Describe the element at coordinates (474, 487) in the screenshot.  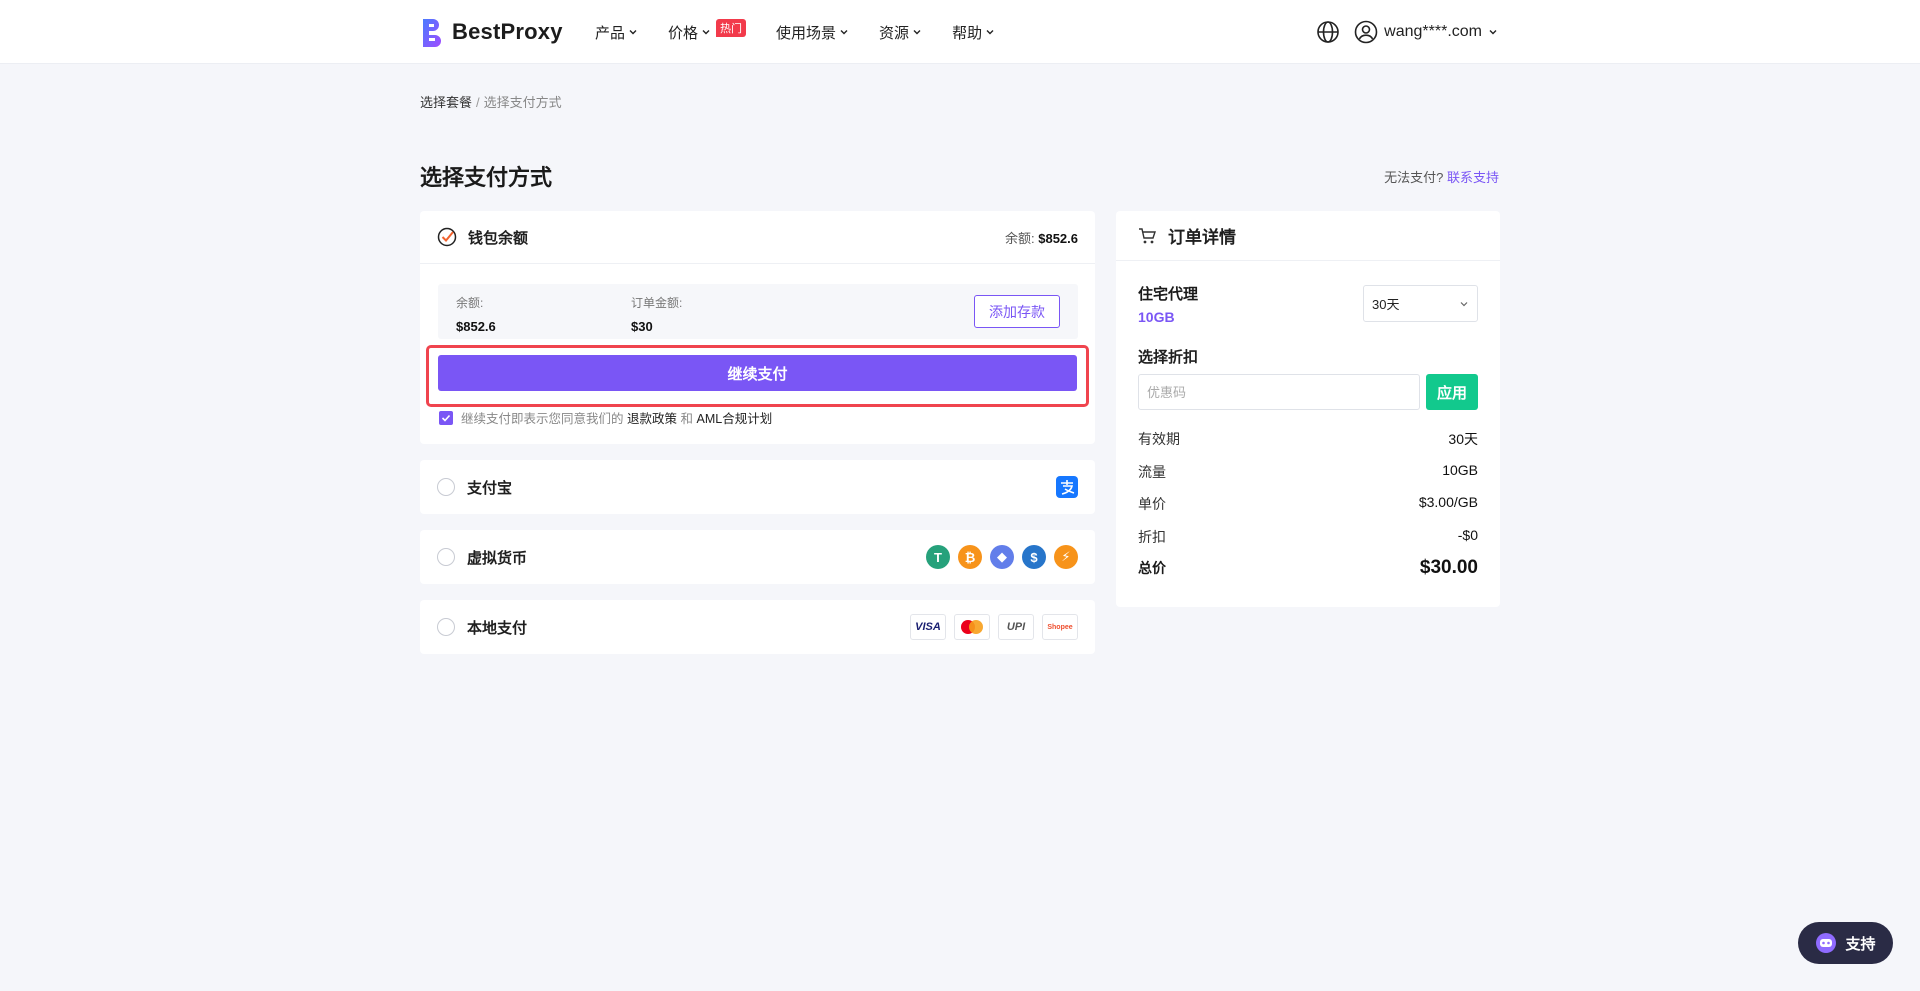
I see `alipay-option: 支付宝` at that location.